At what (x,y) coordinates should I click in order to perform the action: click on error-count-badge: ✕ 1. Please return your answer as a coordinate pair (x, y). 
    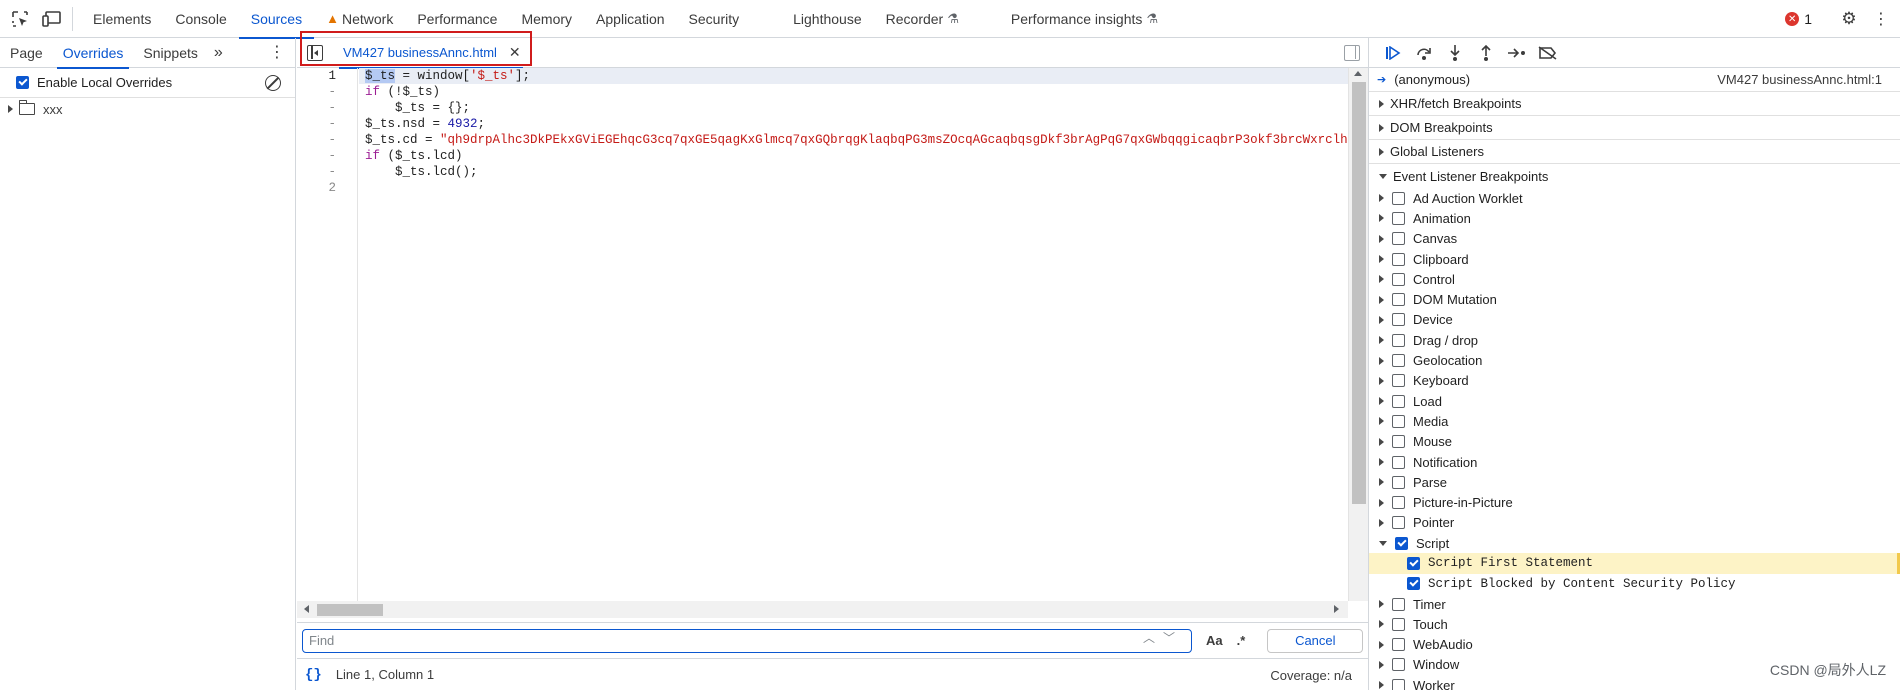
    Looking at the image, I should click on (1798, 19).